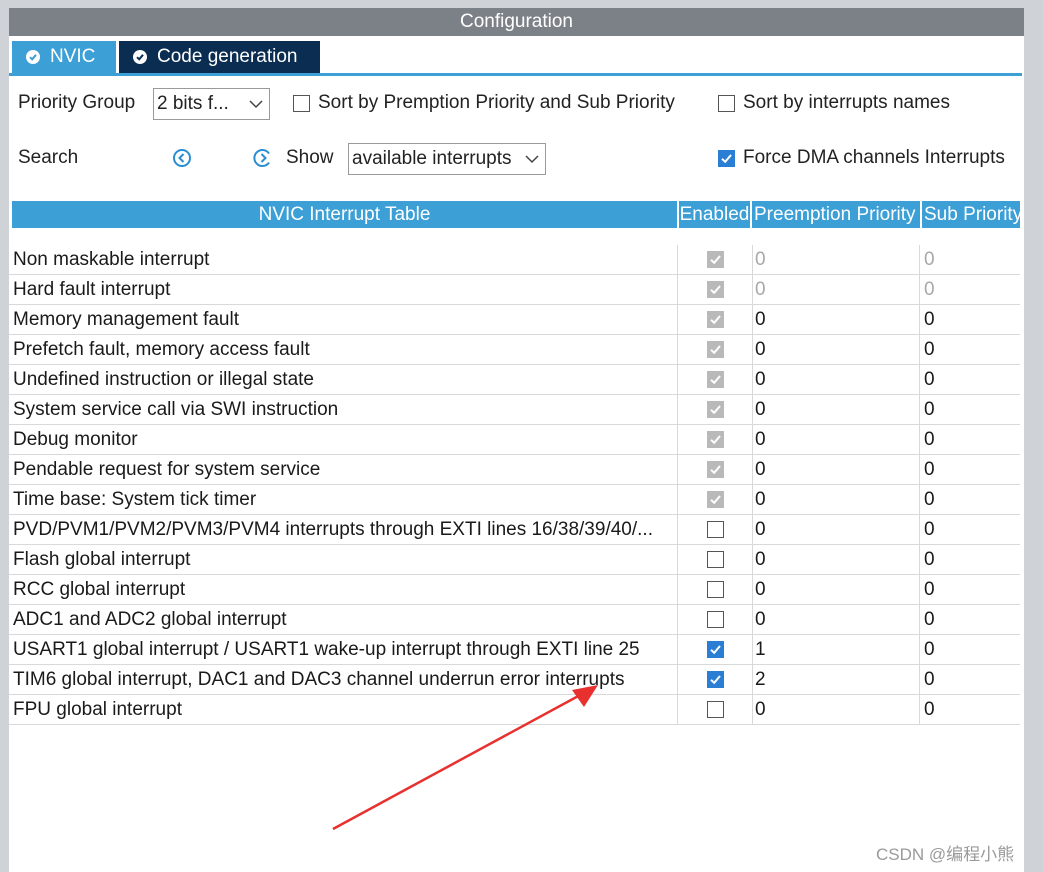 Image resolution: width=1043 pixels, height=872 pixels. I want to click on annotation-arrow, so click(465, 758).